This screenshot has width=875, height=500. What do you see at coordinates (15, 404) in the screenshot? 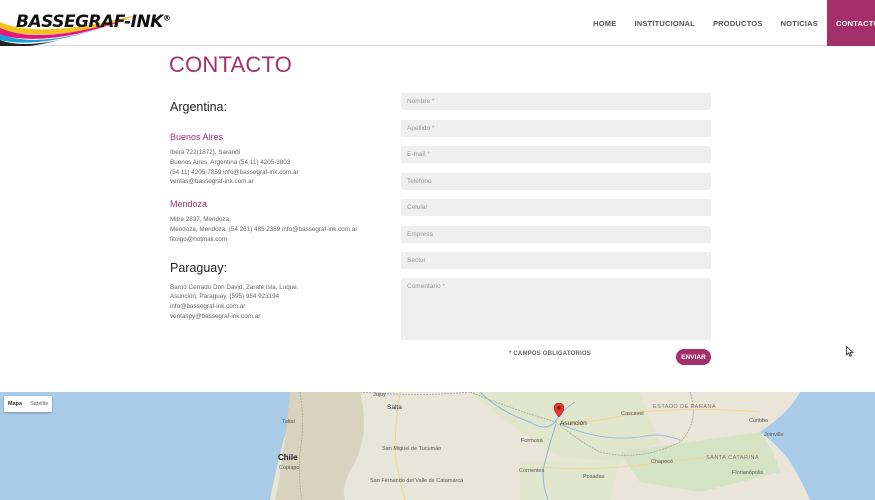
I see `map-type-map-button: Mapa` at bounding box center [15, 404].